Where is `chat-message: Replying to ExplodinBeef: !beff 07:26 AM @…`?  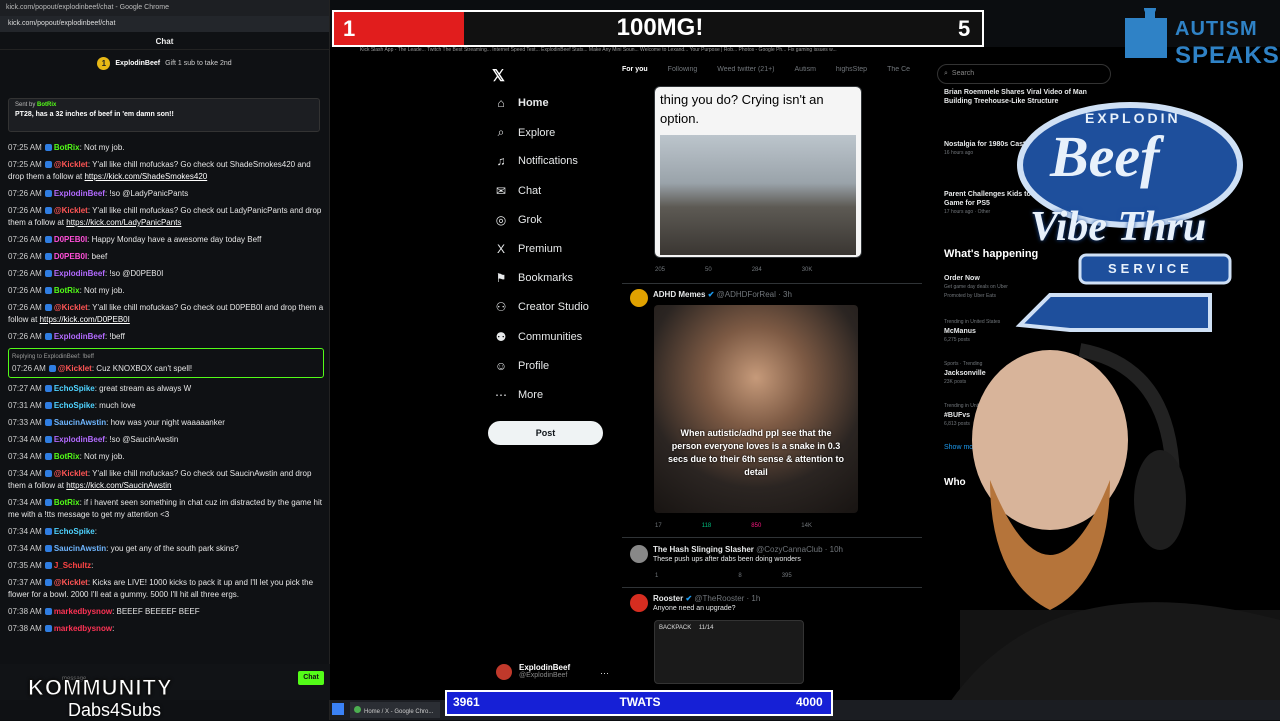 chat-message: Replying to ExplodinBeef: !beff 07:26 AM @… is located at coordinates (166, 363).